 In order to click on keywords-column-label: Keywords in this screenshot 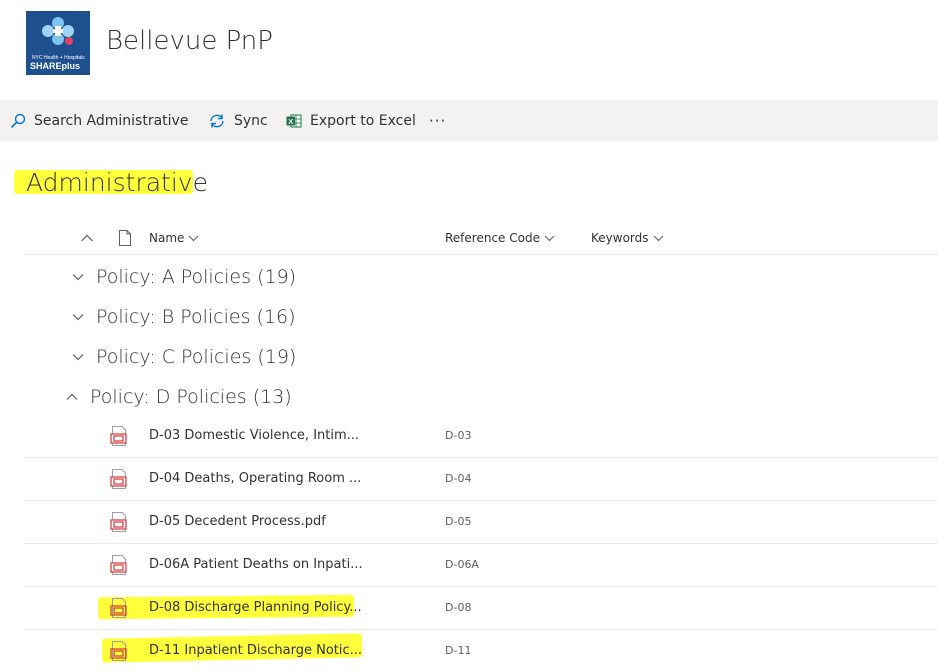, I will do `click(620, 238)`.